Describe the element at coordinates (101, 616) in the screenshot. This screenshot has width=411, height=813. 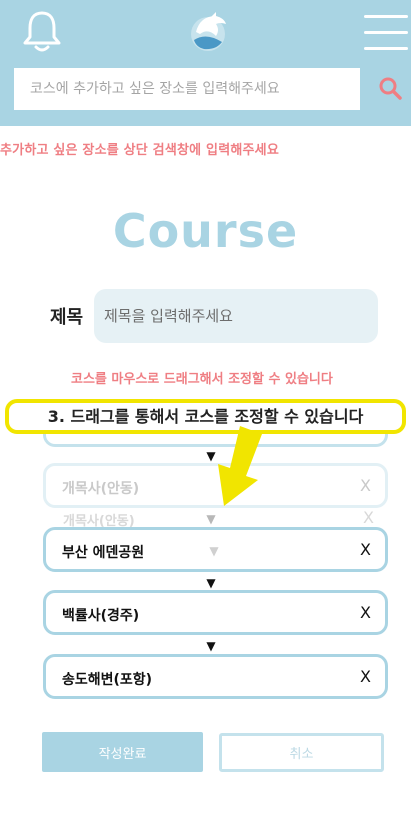
I see `course-item-name: 백률사(경주)` at that location.